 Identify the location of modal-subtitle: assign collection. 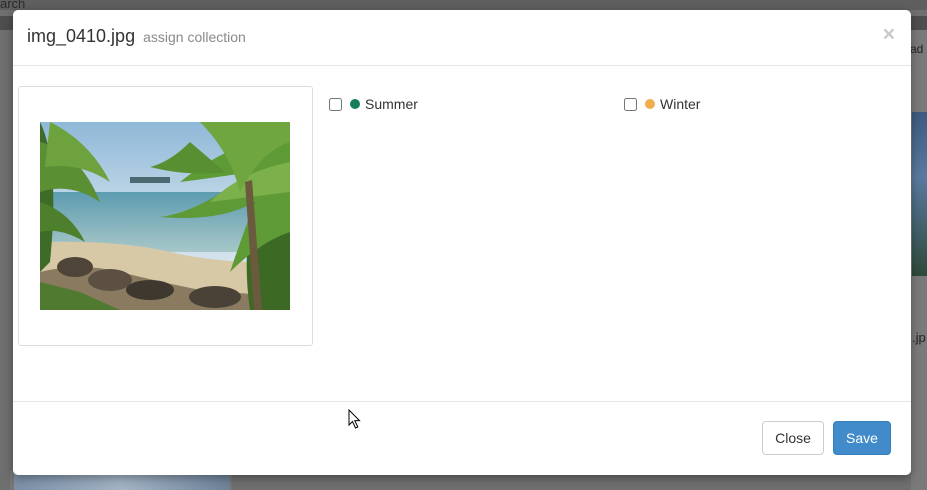
(194, 37).